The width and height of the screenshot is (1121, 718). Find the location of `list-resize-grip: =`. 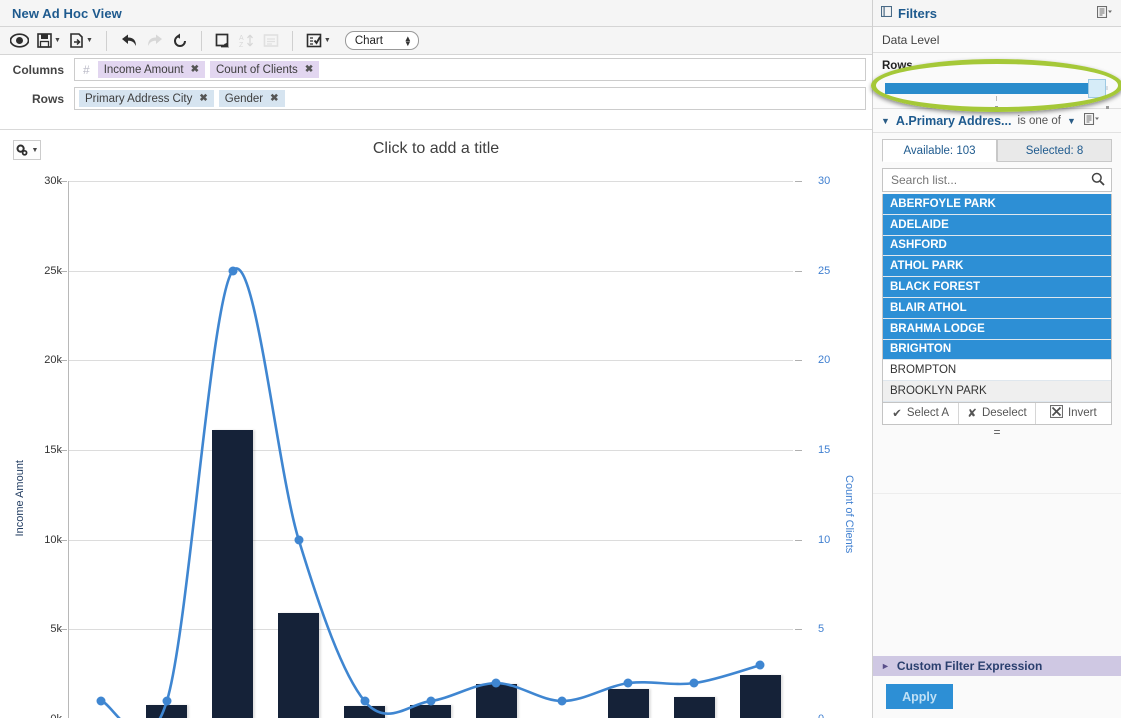

list-resize-grip: = is located at coordinates (997, 432).